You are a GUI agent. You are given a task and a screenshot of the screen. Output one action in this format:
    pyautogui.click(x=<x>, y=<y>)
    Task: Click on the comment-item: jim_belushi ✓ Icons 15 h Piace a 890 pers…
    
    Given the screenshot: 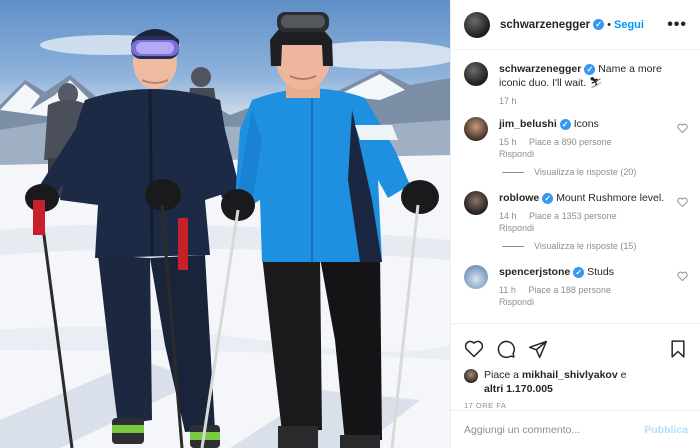 What is the action you would take?
    pyautogui.click(x=576, y=138)
    